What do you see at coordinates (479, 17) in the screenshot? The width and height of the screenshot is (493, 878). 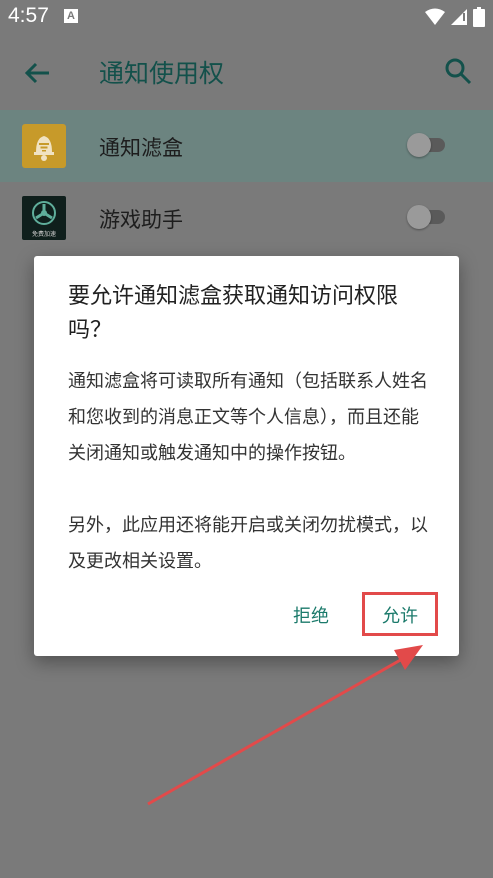 I see `battery-icon` at bounding box center [479, 17].